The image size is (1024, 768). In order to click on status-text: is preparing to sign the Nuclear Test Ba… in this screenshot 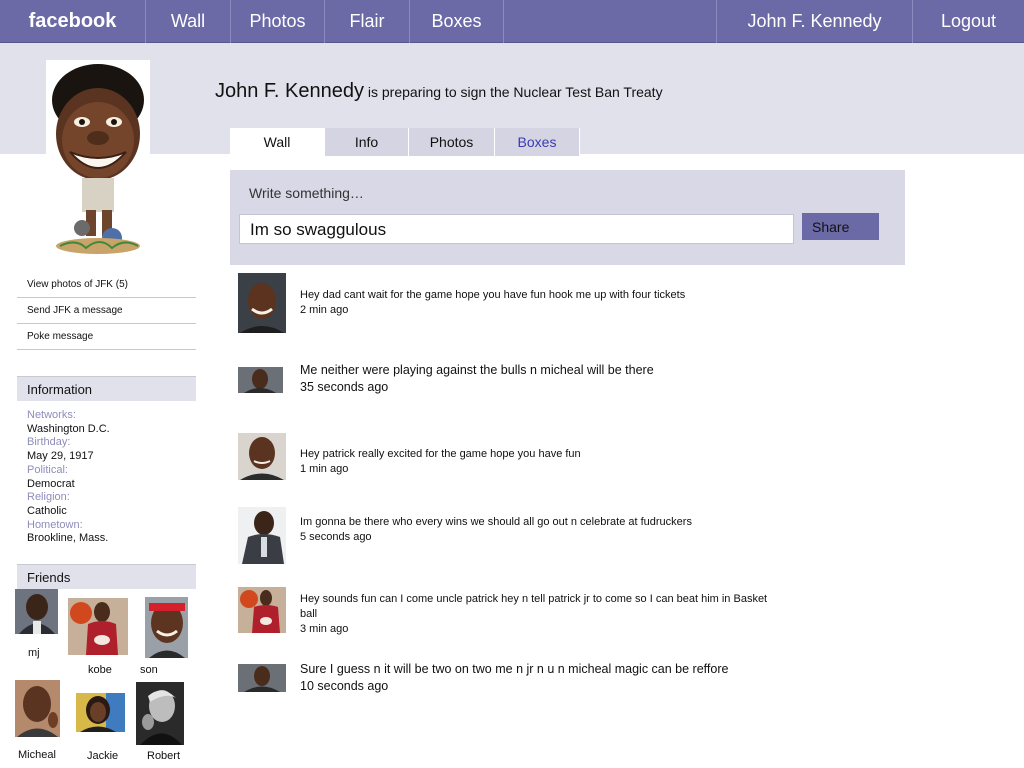, I will do `click(515, 92)`.